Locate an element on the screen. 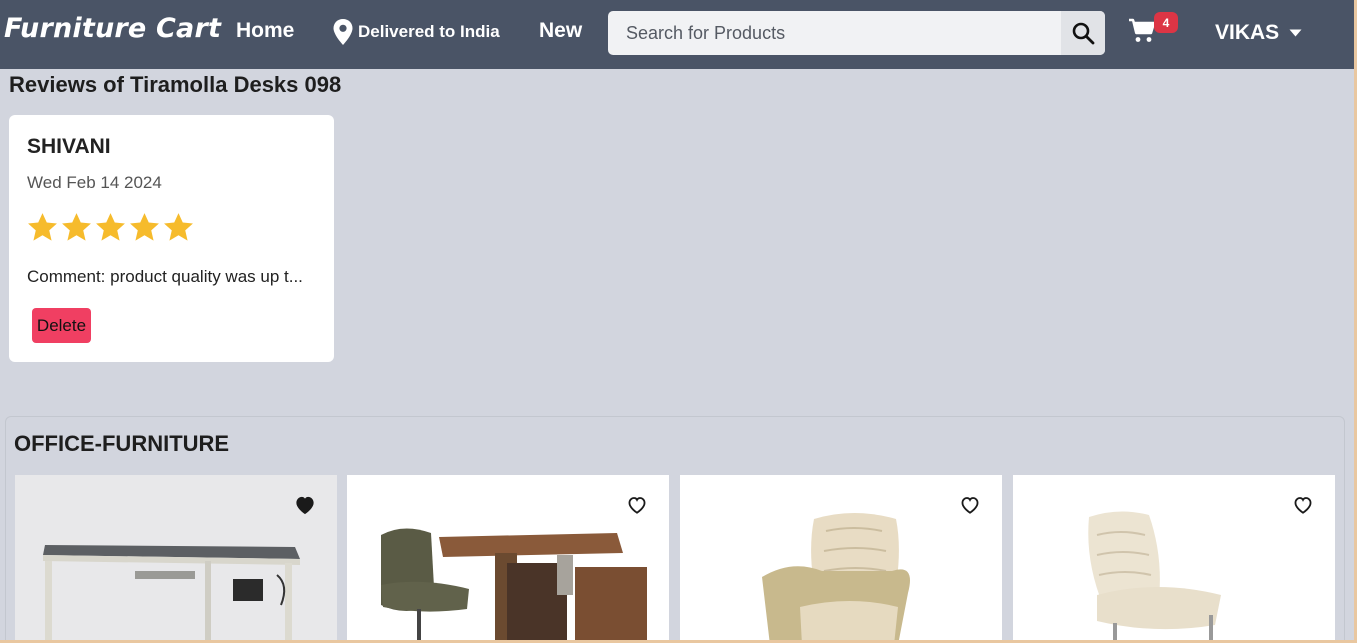 The height and width of the screenshot is (643, 1357). brand-logo: Furniture Cart is located at coordinates (112, 28).